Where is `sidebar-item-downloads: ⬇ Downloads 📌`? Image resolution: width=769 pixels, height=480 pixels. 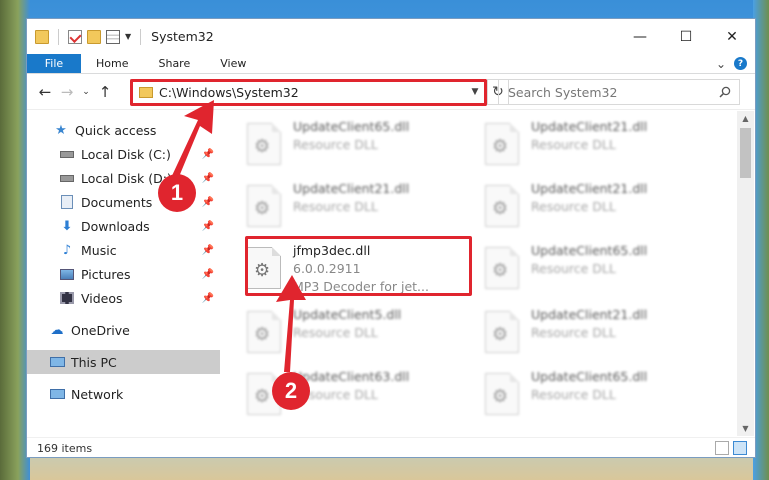
sidebar-item-downloads: ⬇ Downloads 📌 is located at coordinates (123, 226).